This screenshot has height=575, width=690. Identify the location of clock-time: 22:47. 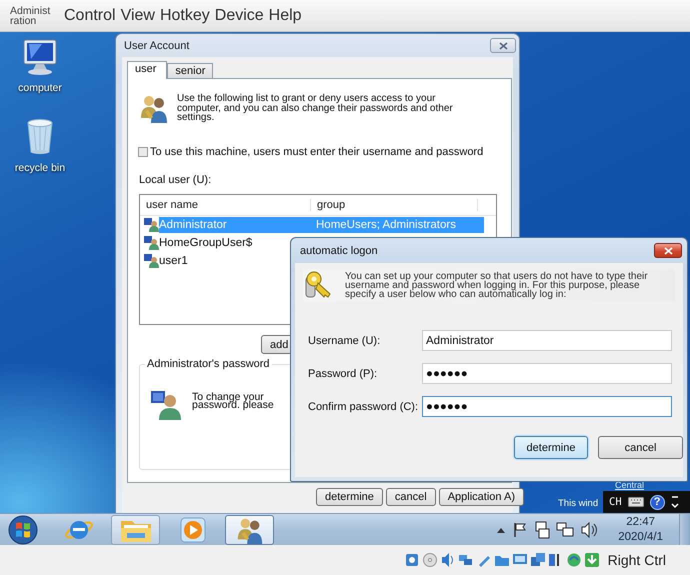
(640, 522).